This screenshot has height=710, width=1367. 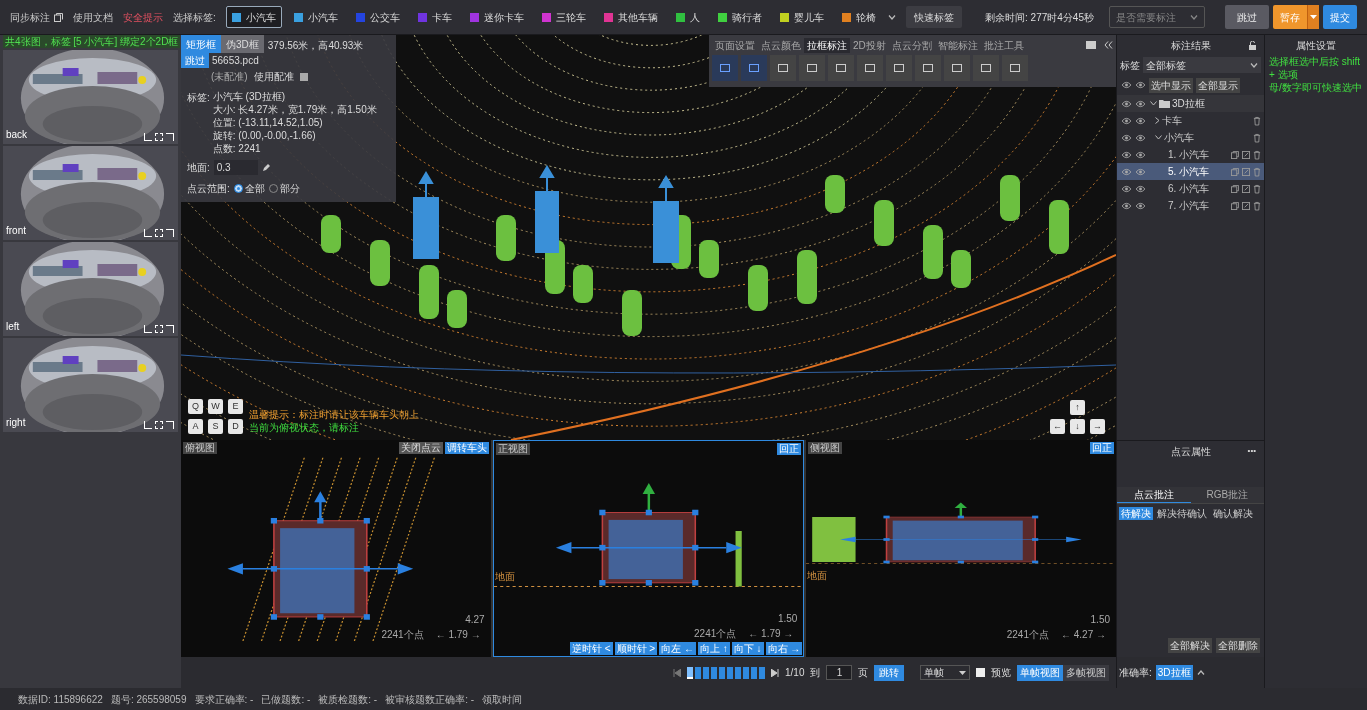 What do you see at coordinates (869, 45) in the screenshot?
I see `tool-tab: 2D投射` at bounding box center [869, 45].